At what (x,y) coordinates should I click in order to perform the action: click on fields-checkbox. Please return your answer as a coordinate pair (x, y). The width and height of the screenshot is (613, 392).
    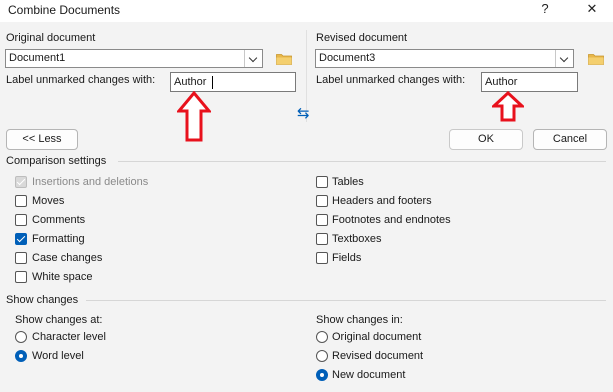
    Looking at the image, I should click on (322, 258).